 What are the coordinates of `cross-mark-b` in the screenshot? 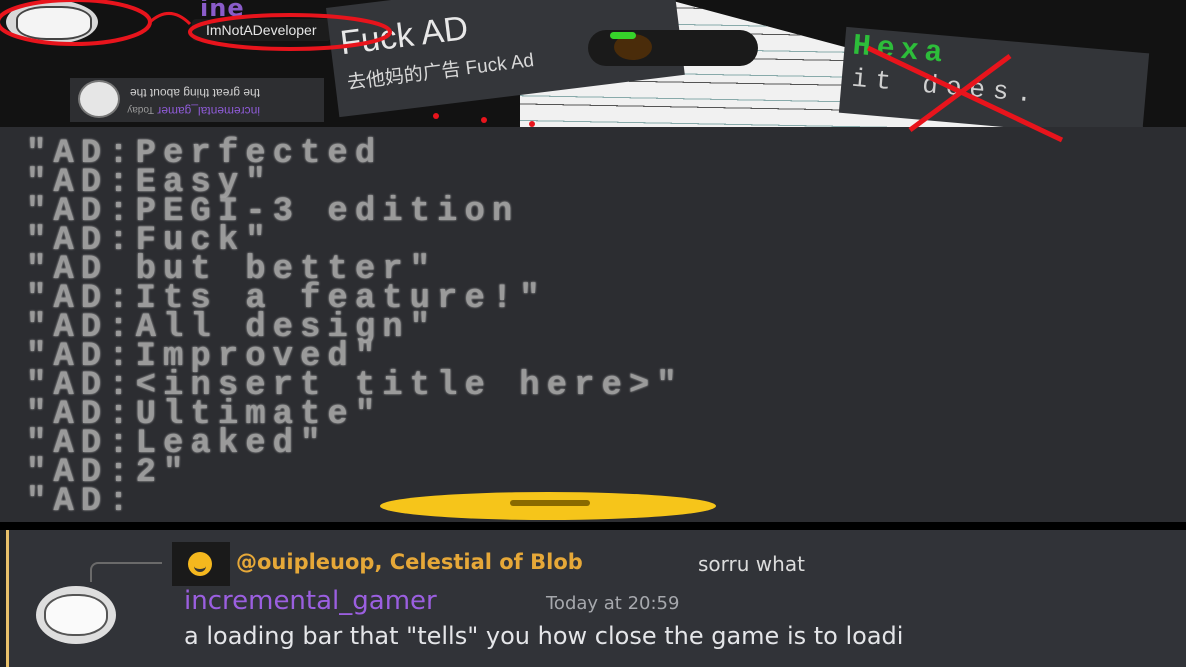 It's located at (960, 93).